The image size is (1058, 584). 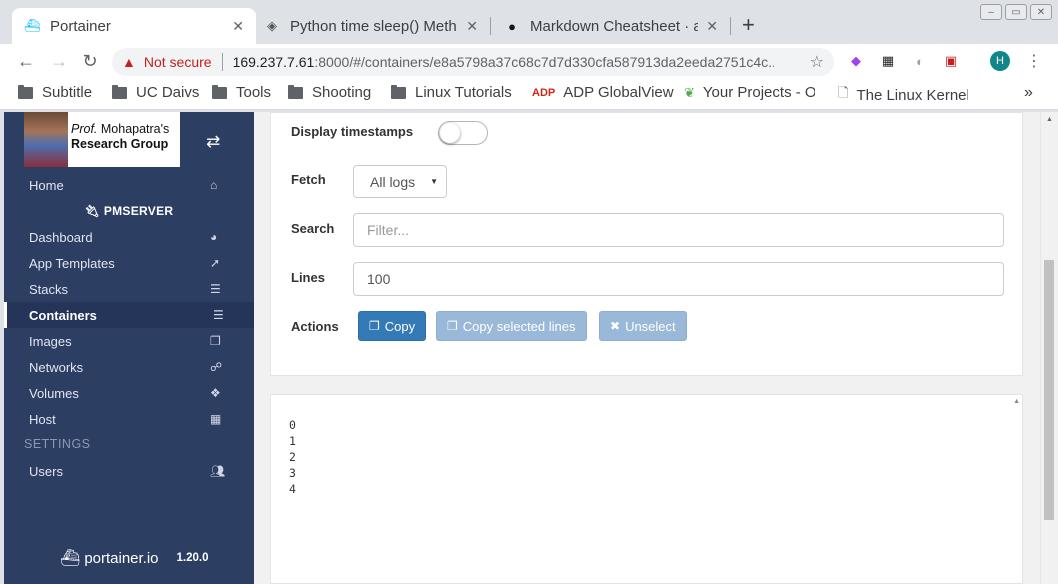 I want to click on menu-icon: ⋮, so click(x=1034, y=61).